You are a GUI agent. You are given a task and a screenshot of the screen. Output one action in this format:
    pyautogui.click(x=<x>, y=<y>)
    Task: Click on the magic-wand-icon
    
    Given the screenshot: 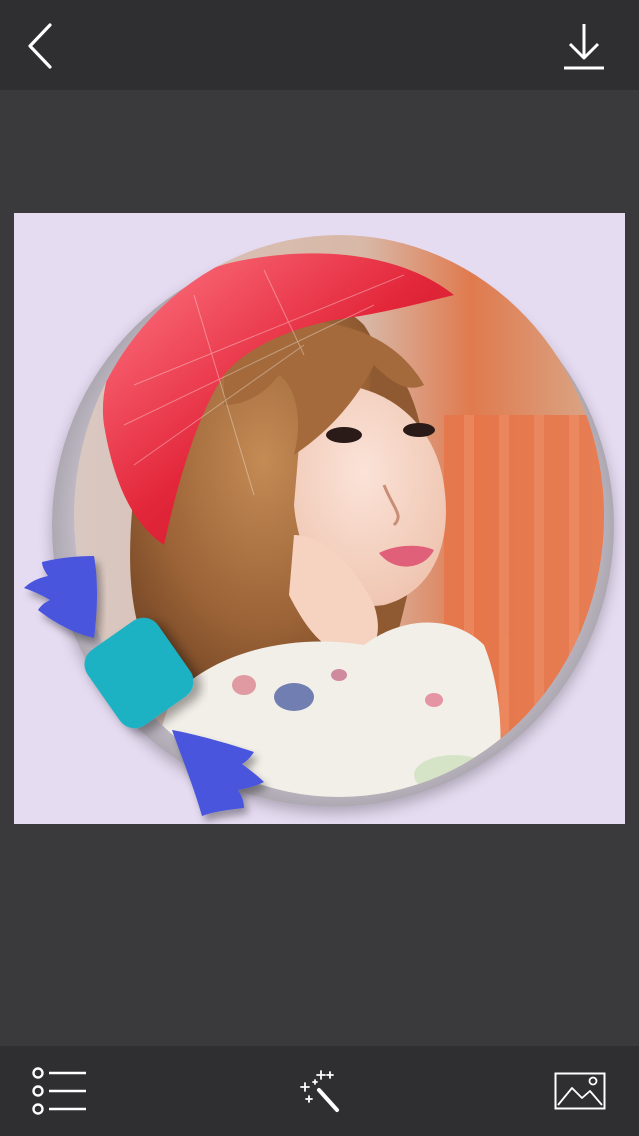 What is the action you would take?
    pyautogui.click(x=319, y=1091)
    